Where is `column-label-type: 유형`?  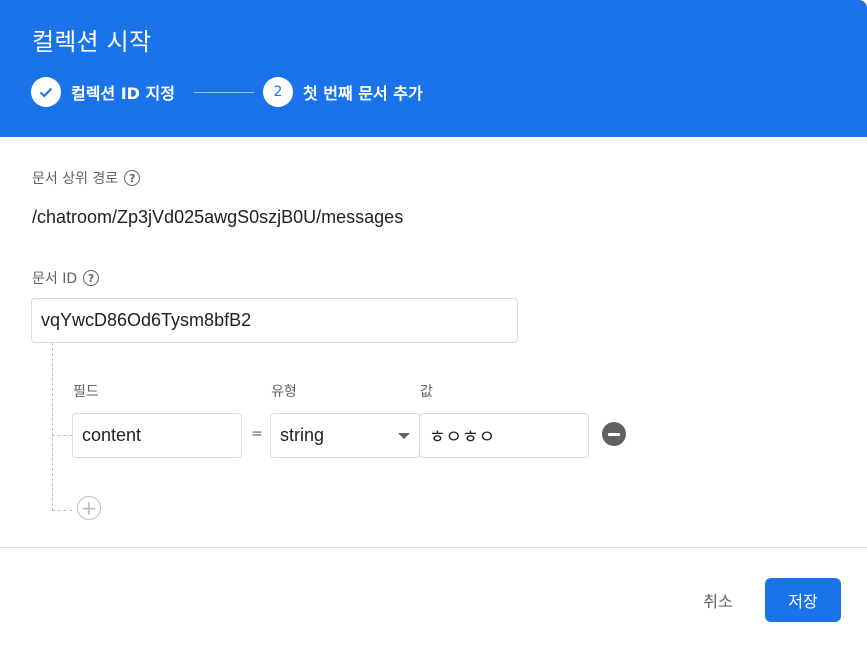
column-label-type: 유형 is located at coordinates (284, 392).